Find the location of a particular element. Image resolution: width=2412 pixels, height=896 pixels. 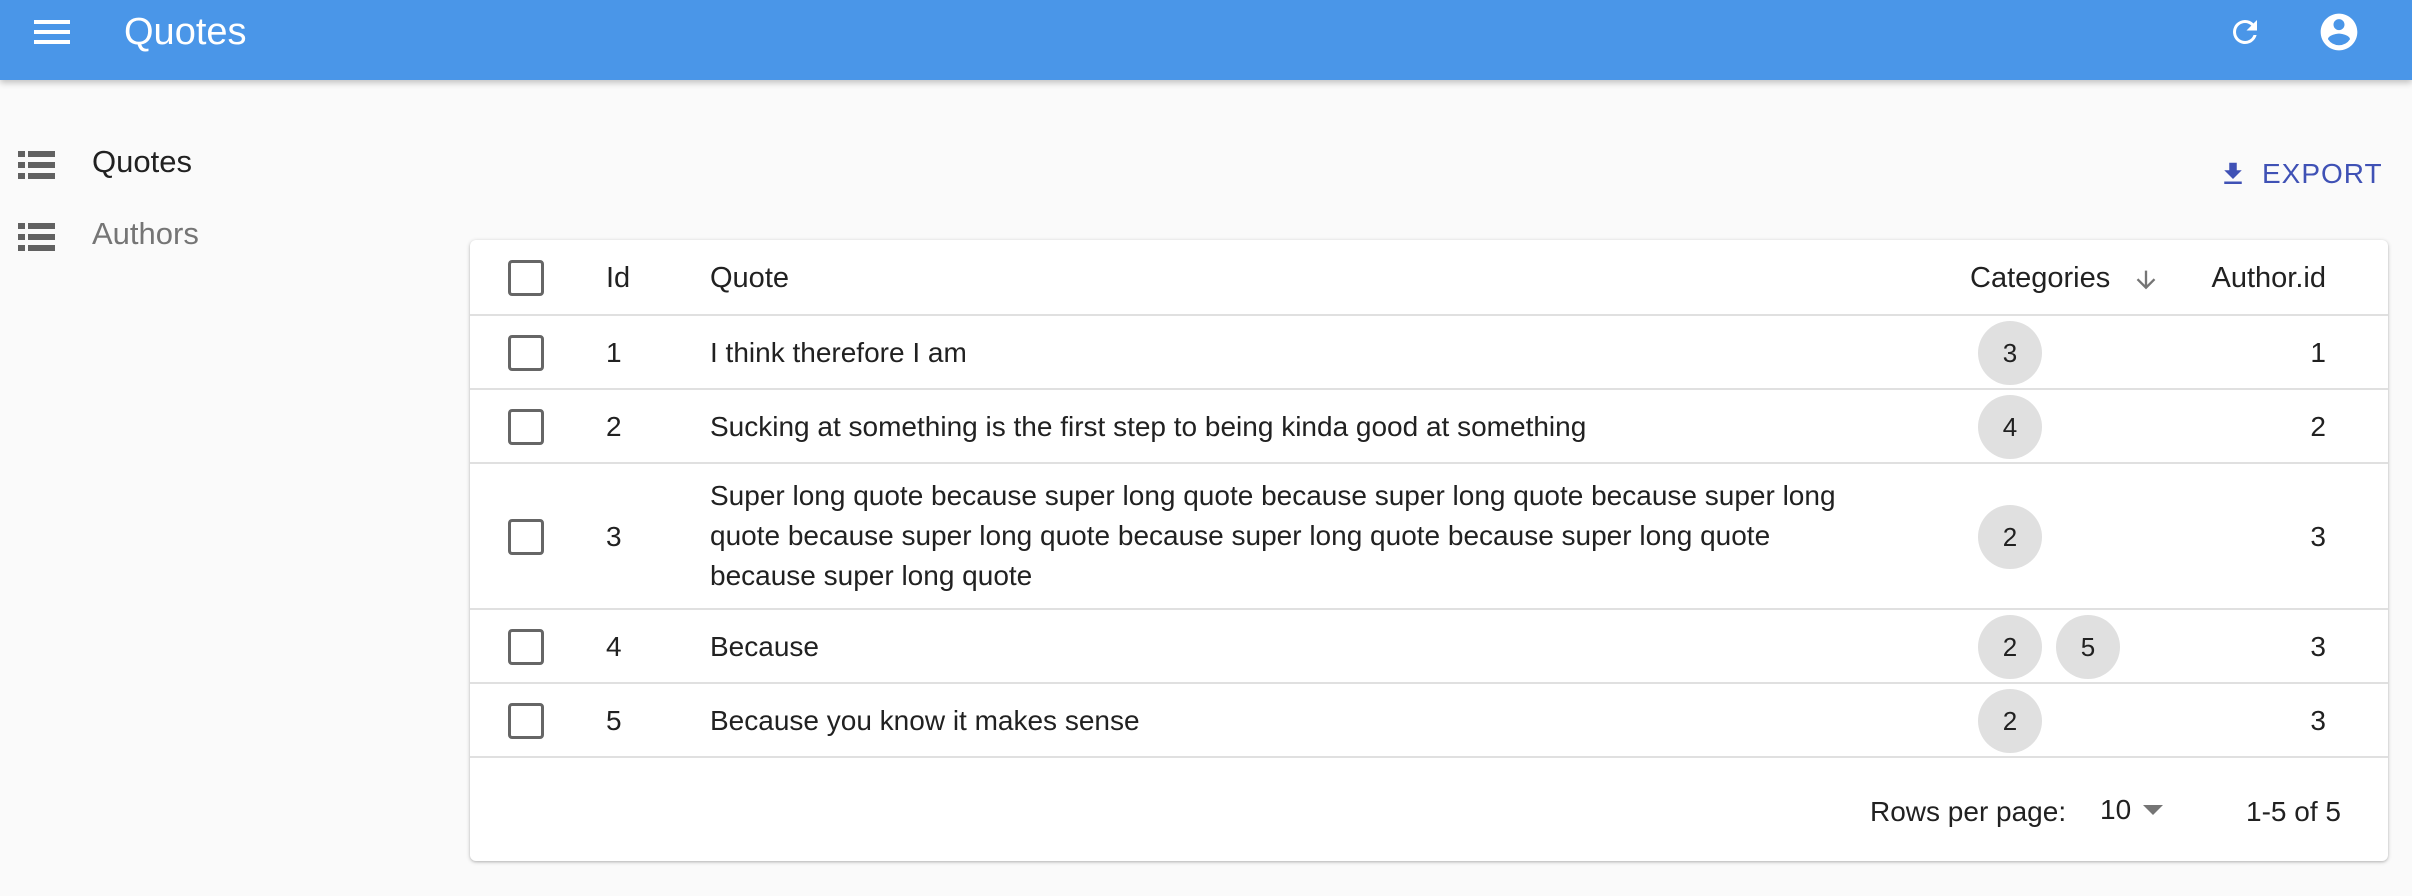

rows-per-page-label: Rows per page: is located at coordinates (1968, 811).